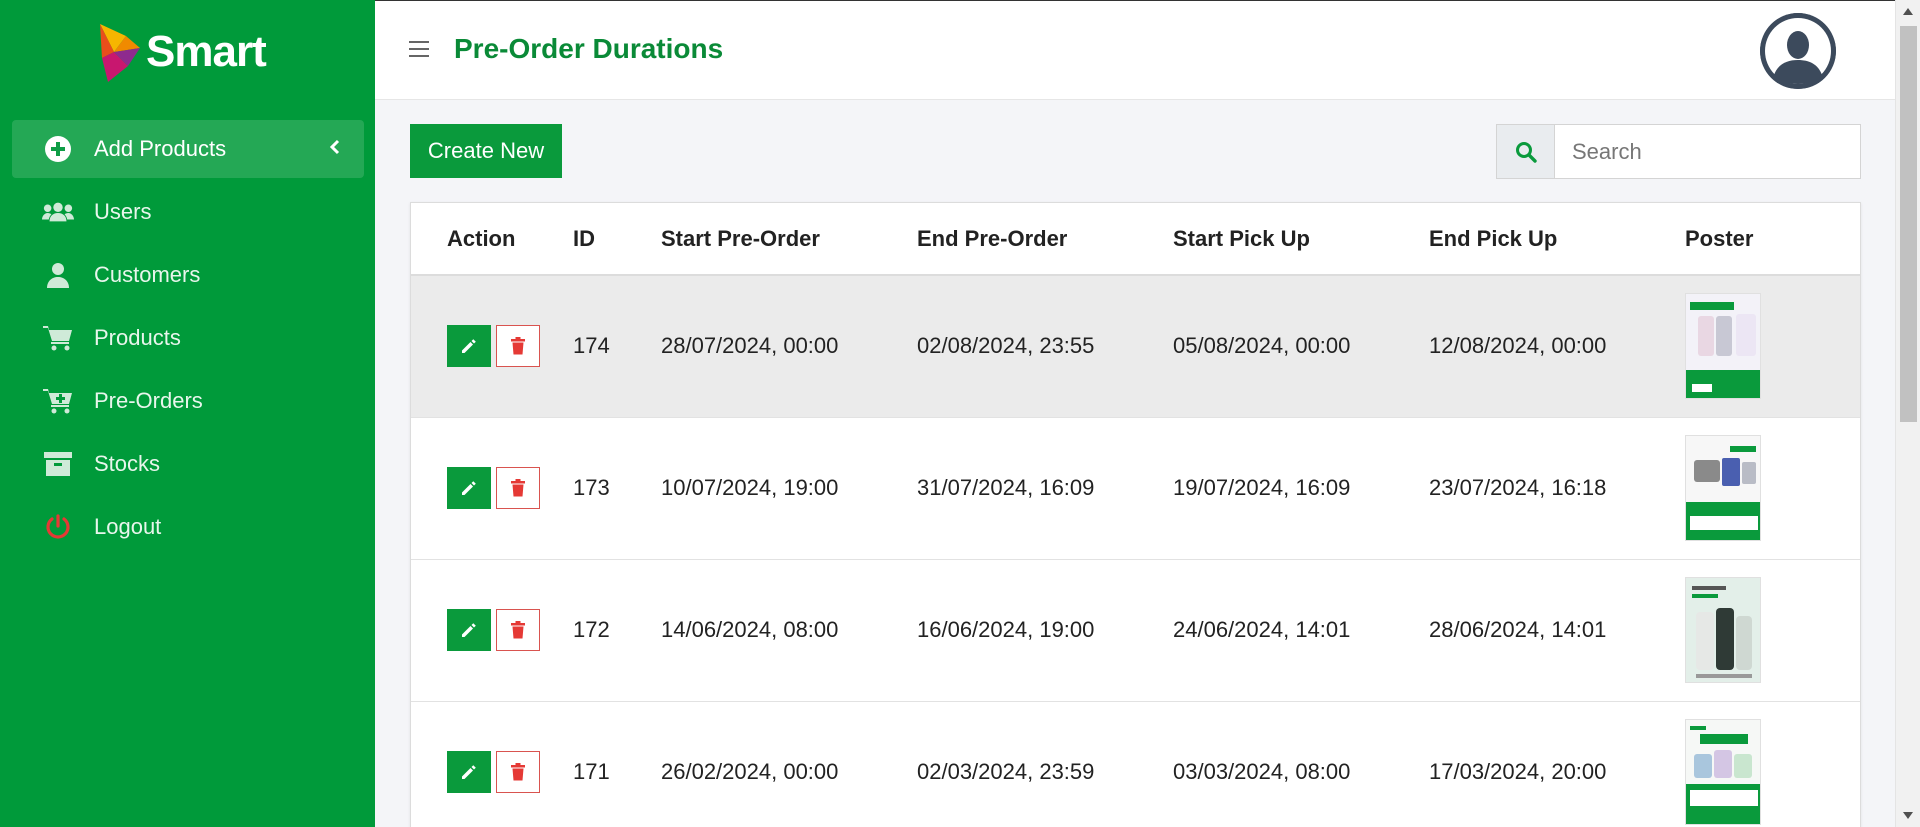 The image size is (1920, 827). What do you see at coordinates (492, 239) in the screenshot?
I see `col-action: Action` at bounding box center [492, 239].